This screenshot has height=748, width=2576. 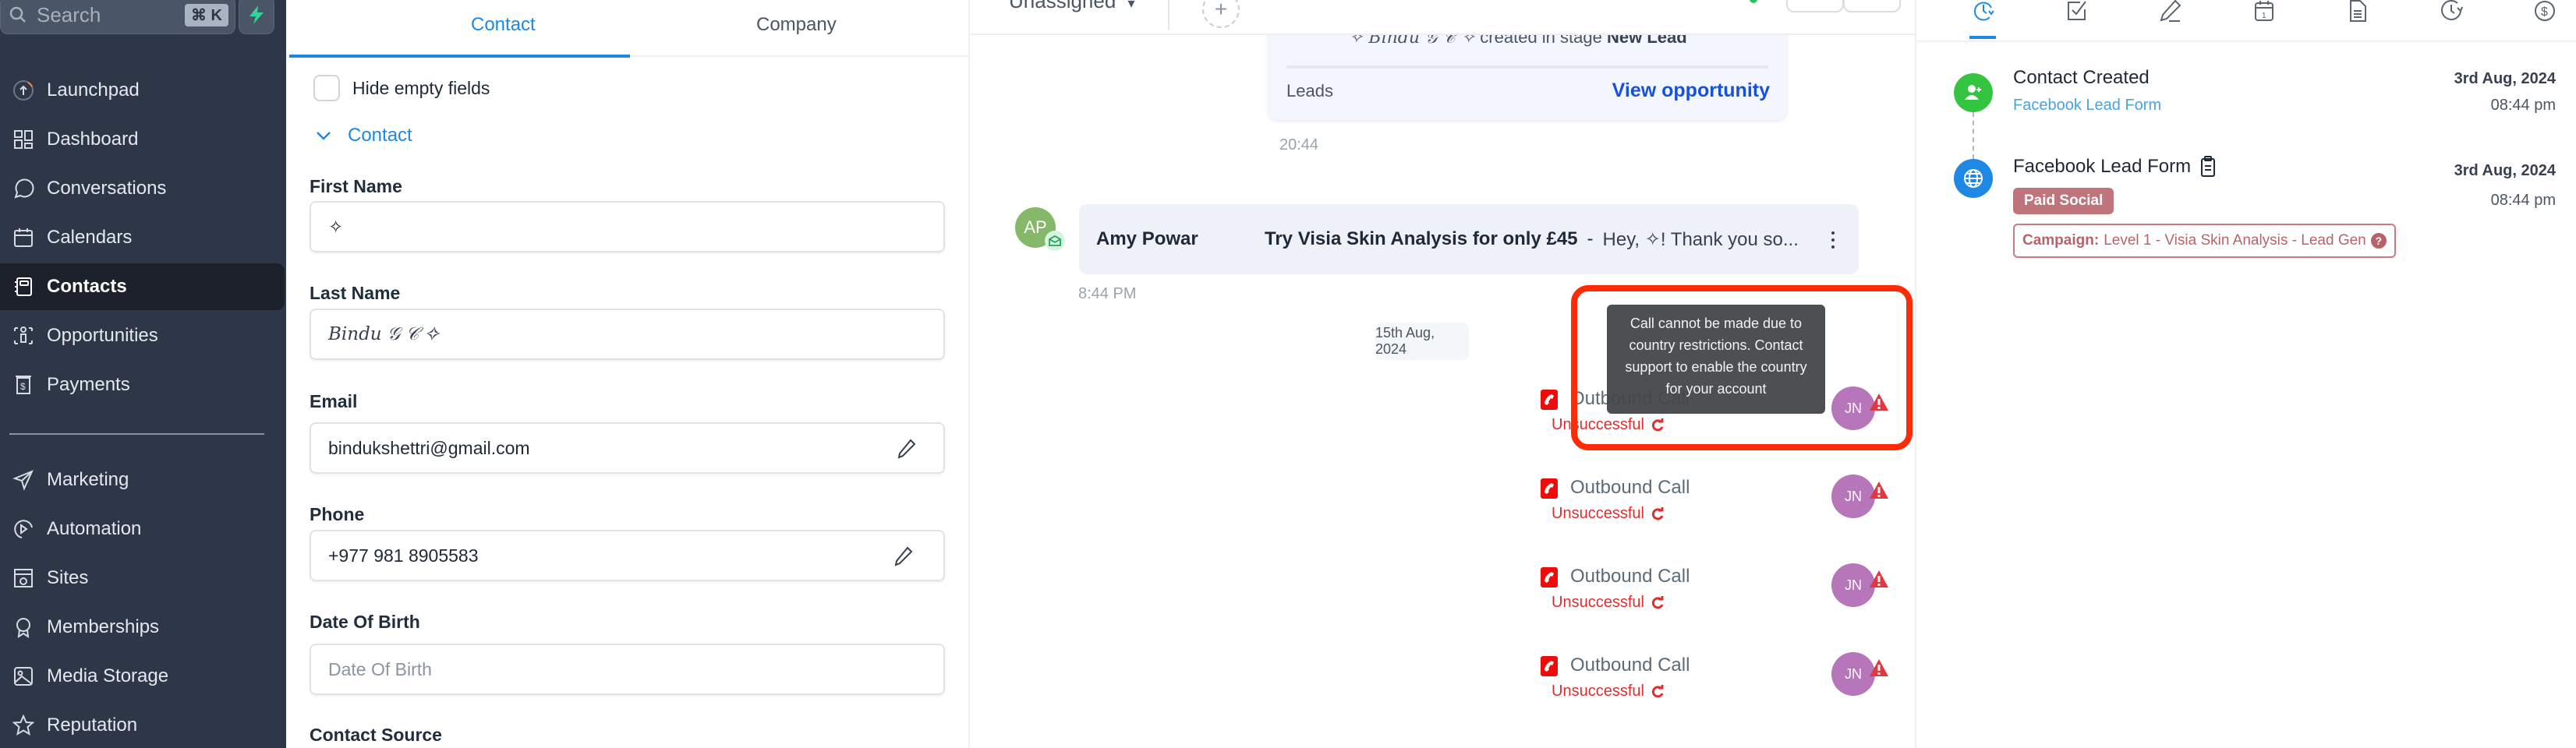 What do you see at coordinates (627, 448) in the screenshot?
I see `email-field: bindukshettri@gmail.com` at bounding box center [627, 448].